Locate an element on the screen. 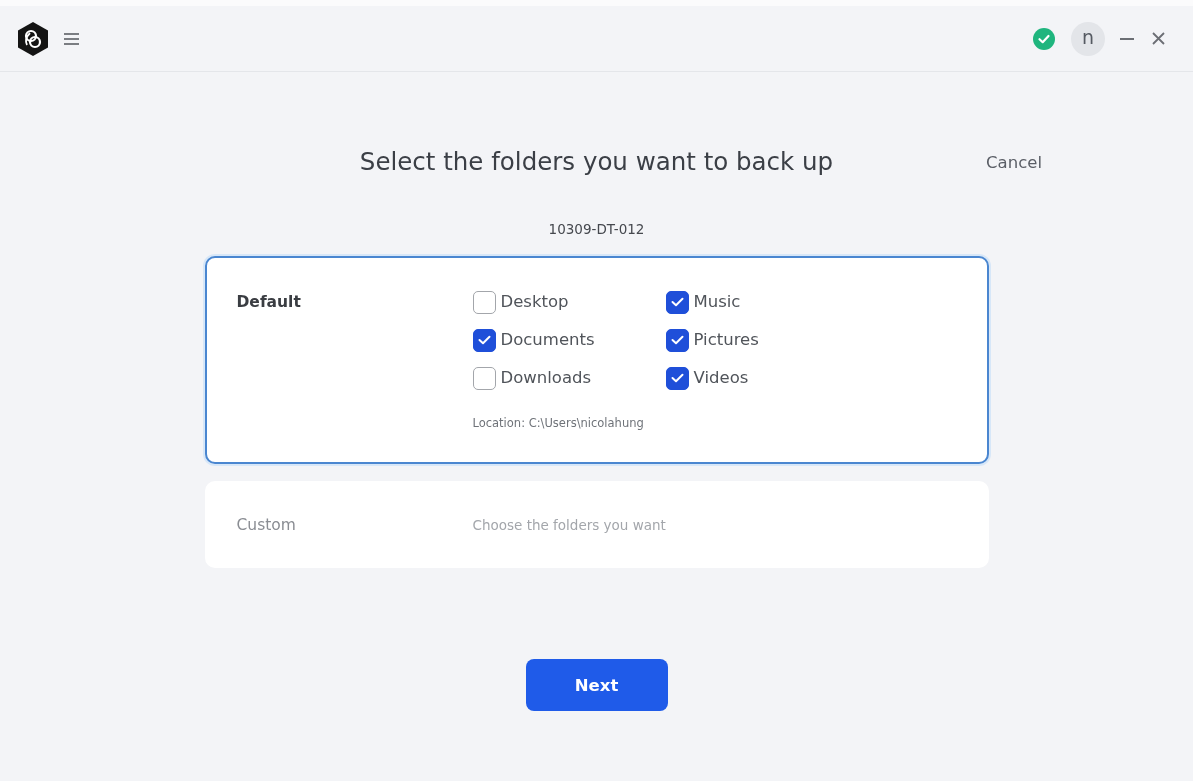  next-button: Next is located at coordinates (596, 685).